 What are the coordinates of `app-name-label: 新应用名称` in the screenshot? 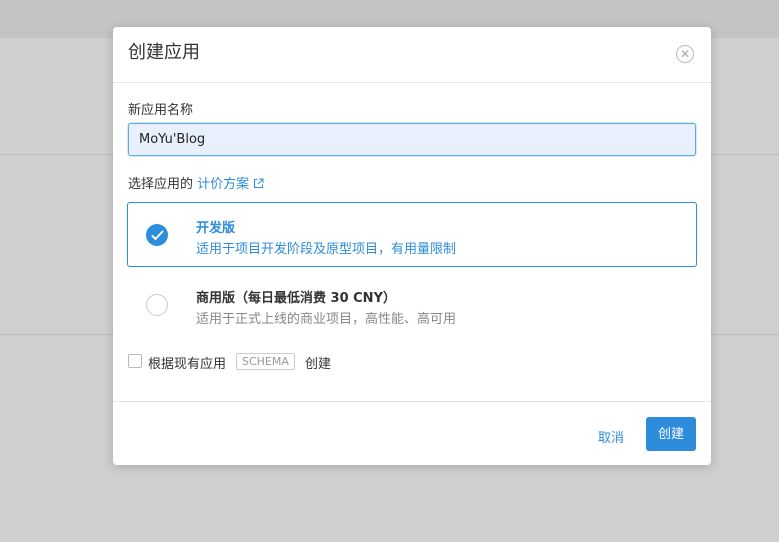 It's located at (161, 110).